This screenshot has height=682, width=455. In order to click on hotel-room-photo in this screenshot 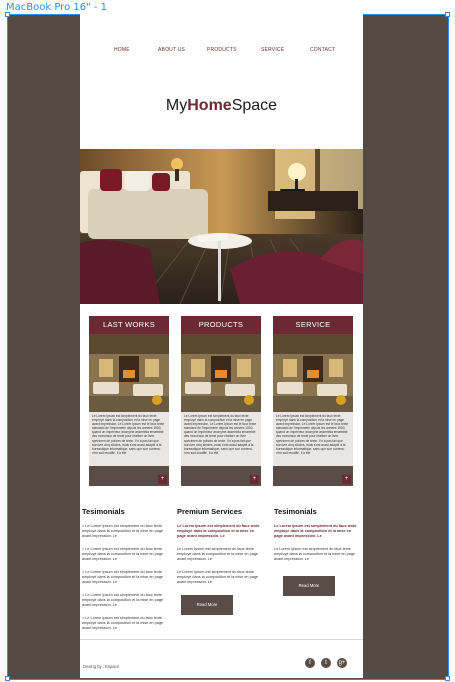, I will do `click(221, 226)`.